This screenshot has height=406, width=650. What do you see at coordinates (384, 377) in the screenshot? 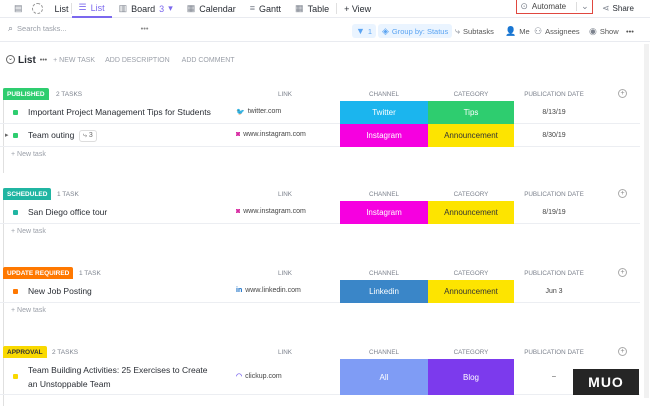
I see `channel-cell: All` at bounding box center [384, 377].